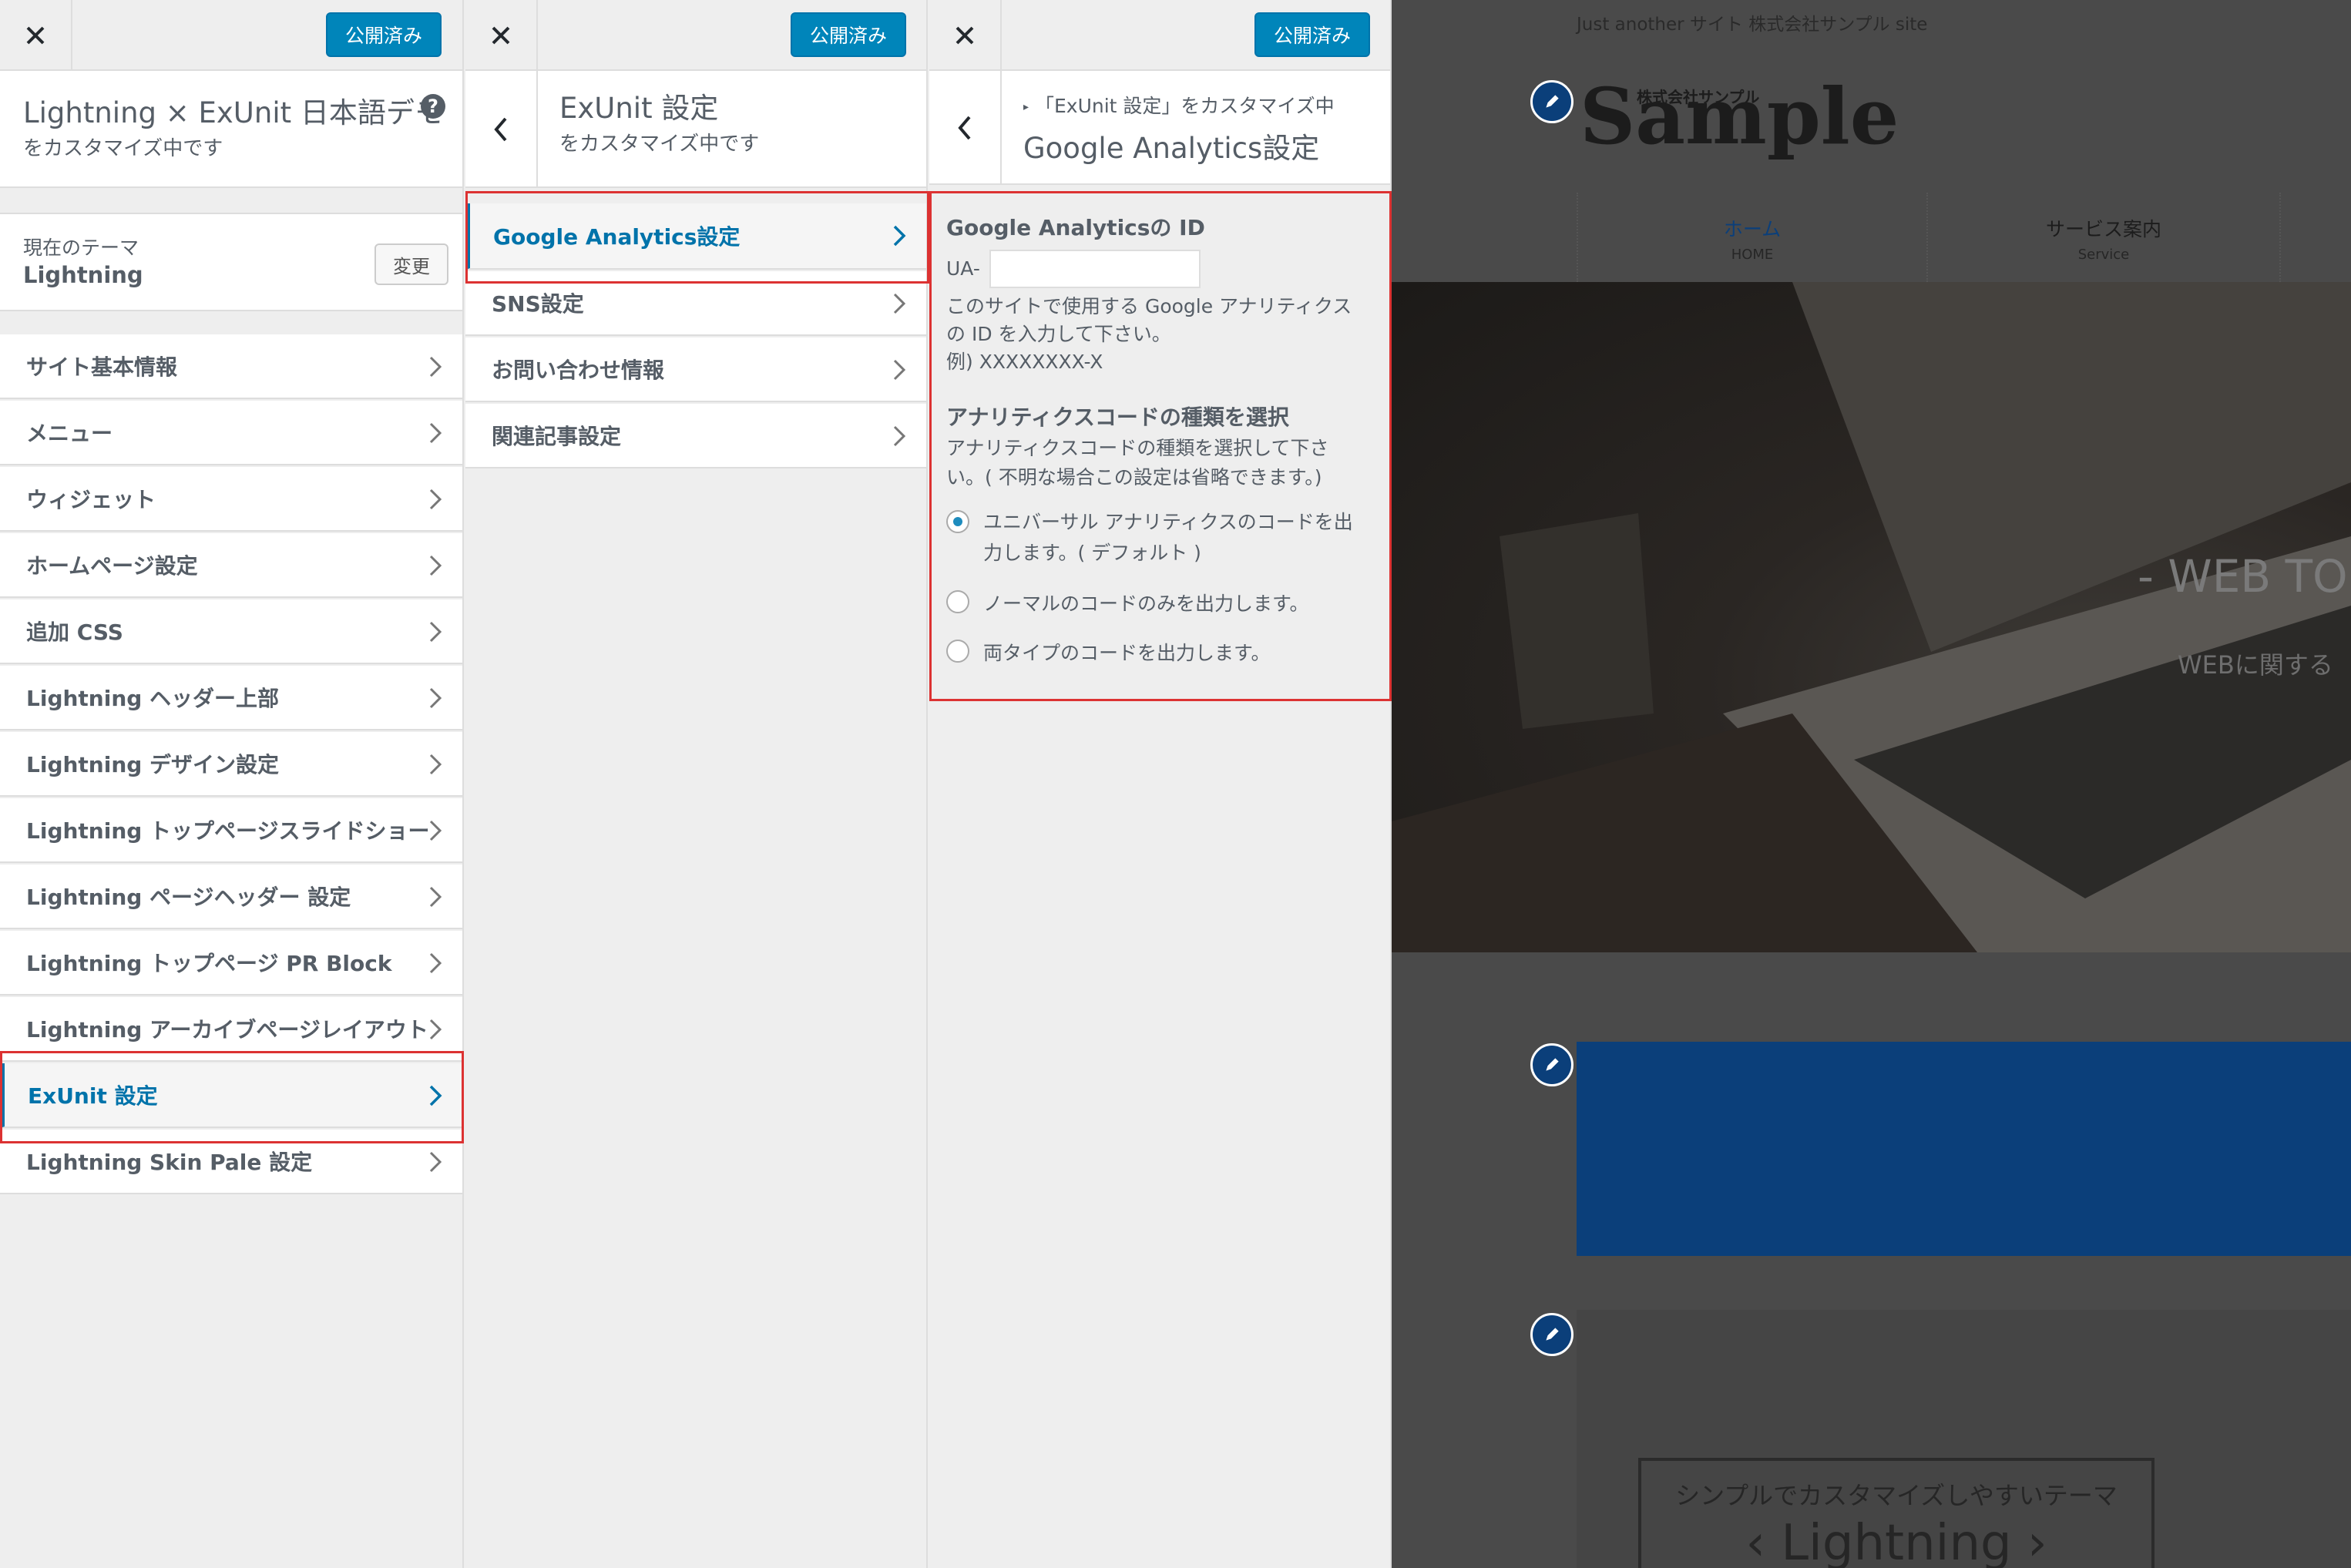 This screenshot has width=2351, height=1568. Describe the element at coordinates (1159, 128) in the screenshot. I see `panel-info: ▸ 「ExUnit 設定」をカスタマイズ中 Google Analytics設定` at that location.